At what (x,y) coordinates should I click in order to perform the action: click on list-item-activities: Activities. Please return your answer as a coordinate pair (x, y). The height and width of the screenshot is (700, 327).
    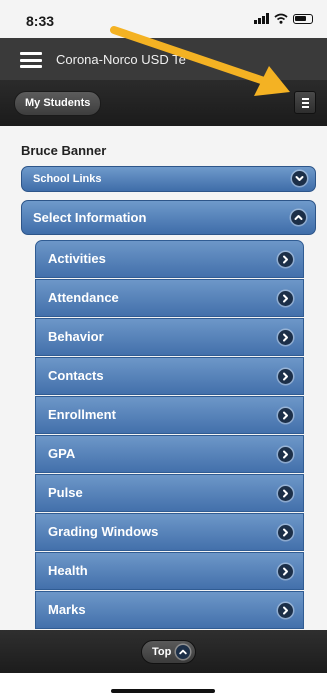
    Looking at the image, I should click on (169, 259).